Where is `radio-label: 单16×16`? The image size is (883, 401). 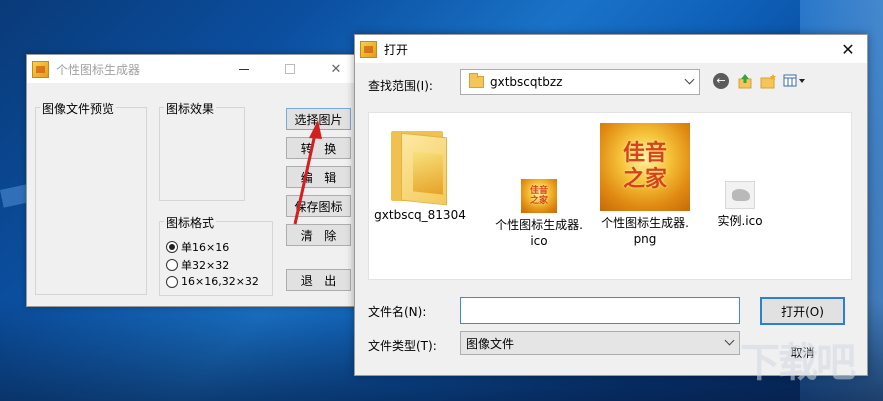 radio-label: 单16×16 is located at coordinates (205, 247).